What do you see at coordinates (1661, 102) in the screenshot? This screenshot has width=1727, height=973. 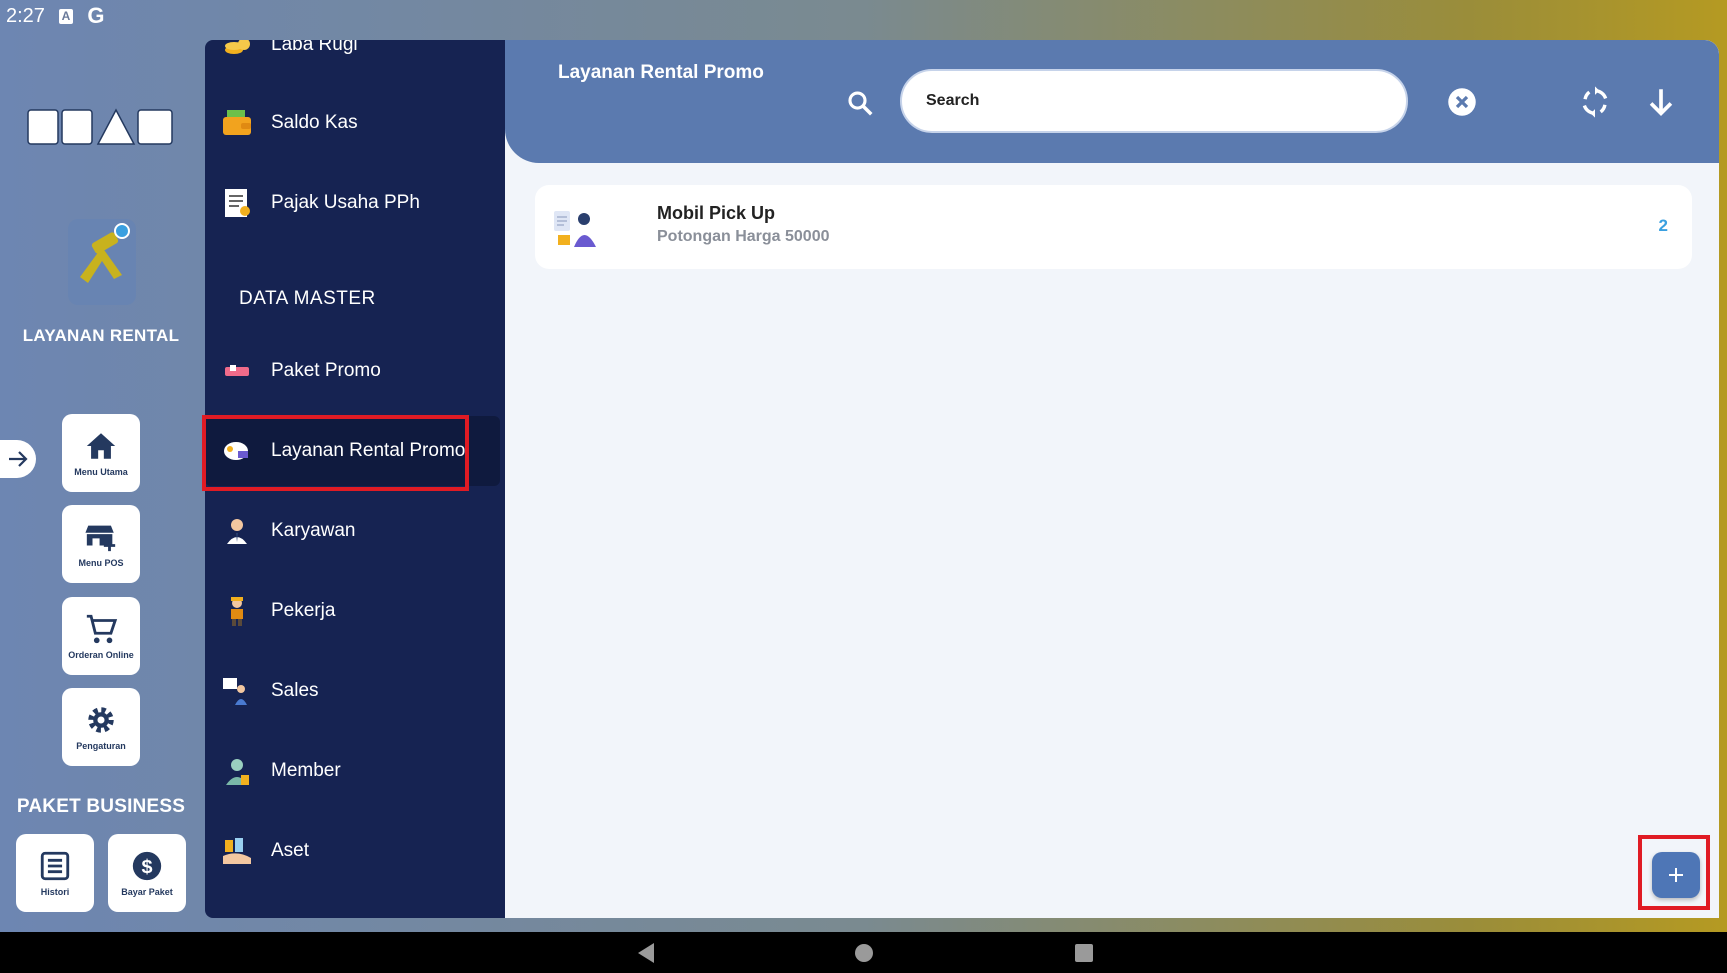 I see `download-arrow-icon` at bounding box center [1661, 102].